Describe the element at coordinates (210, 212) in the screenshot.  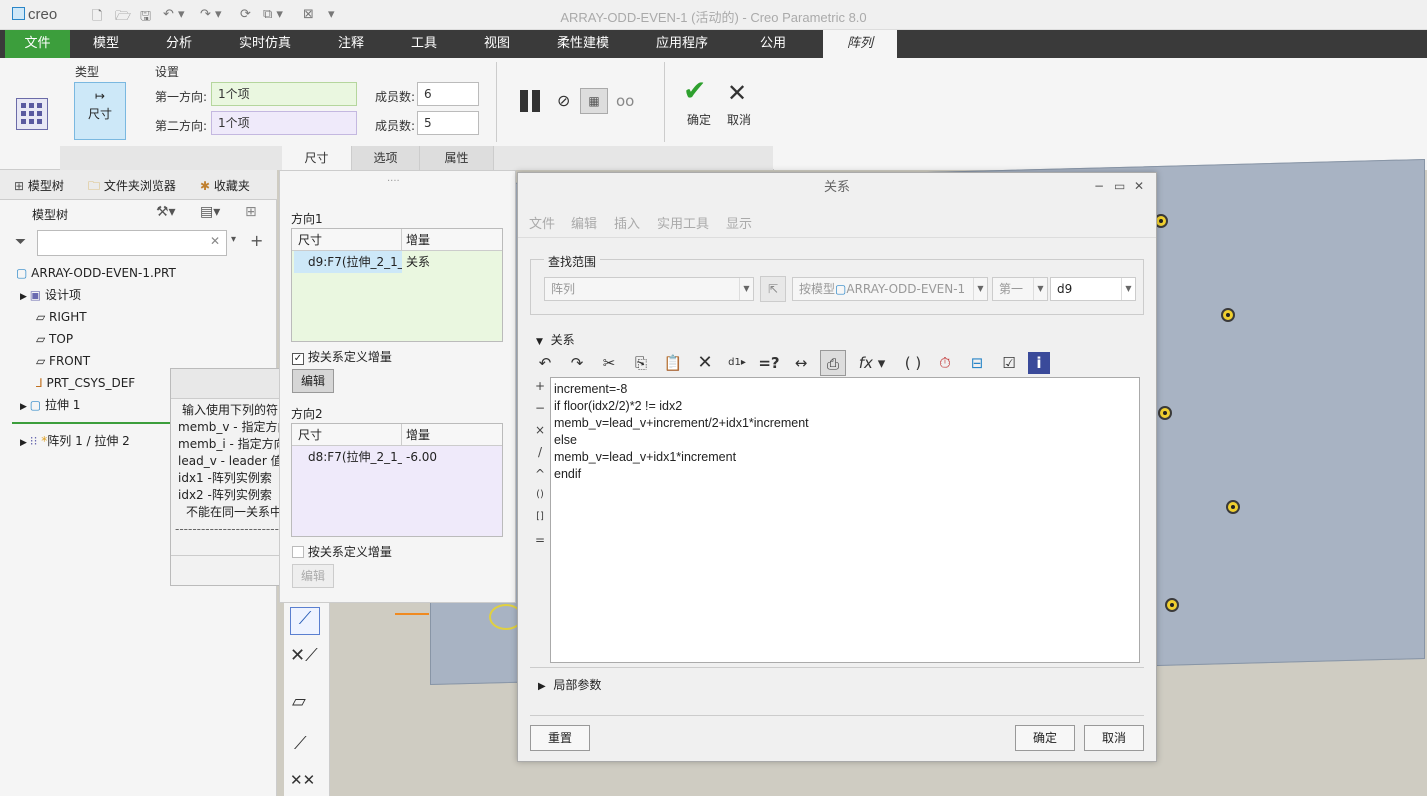
I see `tree-filter-icon: ▤▾` at that location.